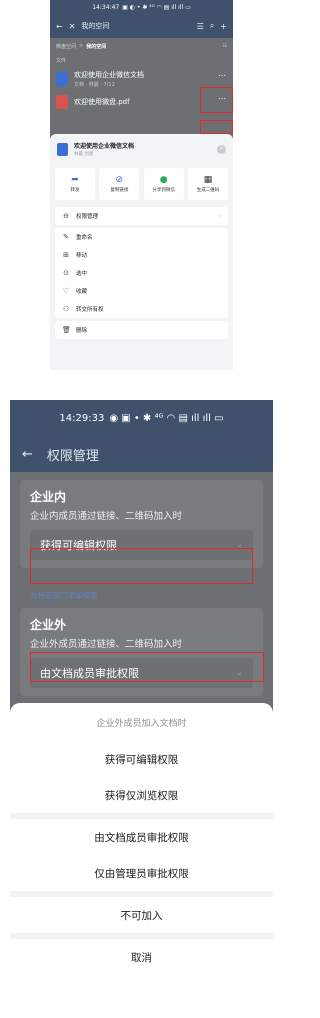  Describe the element at coordinates (106, 7) in the screenshot. I see `status-time: 14:34:47` at that location.